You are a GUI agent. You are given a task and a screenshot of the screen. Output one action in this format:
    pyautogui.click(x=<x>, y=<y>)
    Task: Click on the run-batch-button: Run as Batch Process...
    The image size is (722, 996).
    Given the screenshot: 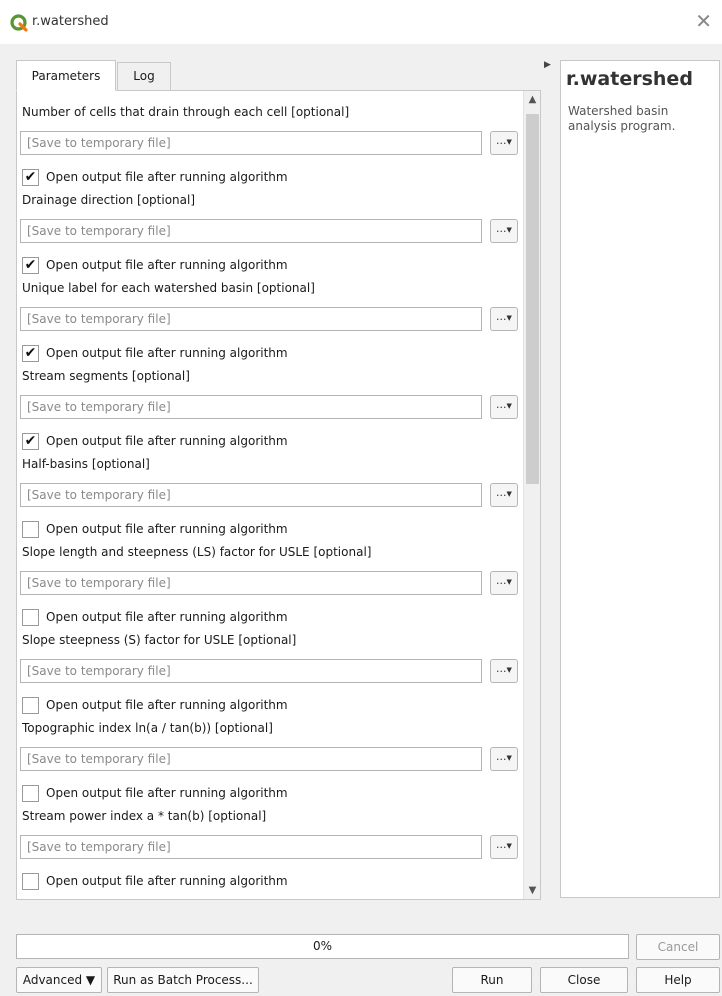 What is the action you would take?
    pyautogui.click(x=183, y=980)
    